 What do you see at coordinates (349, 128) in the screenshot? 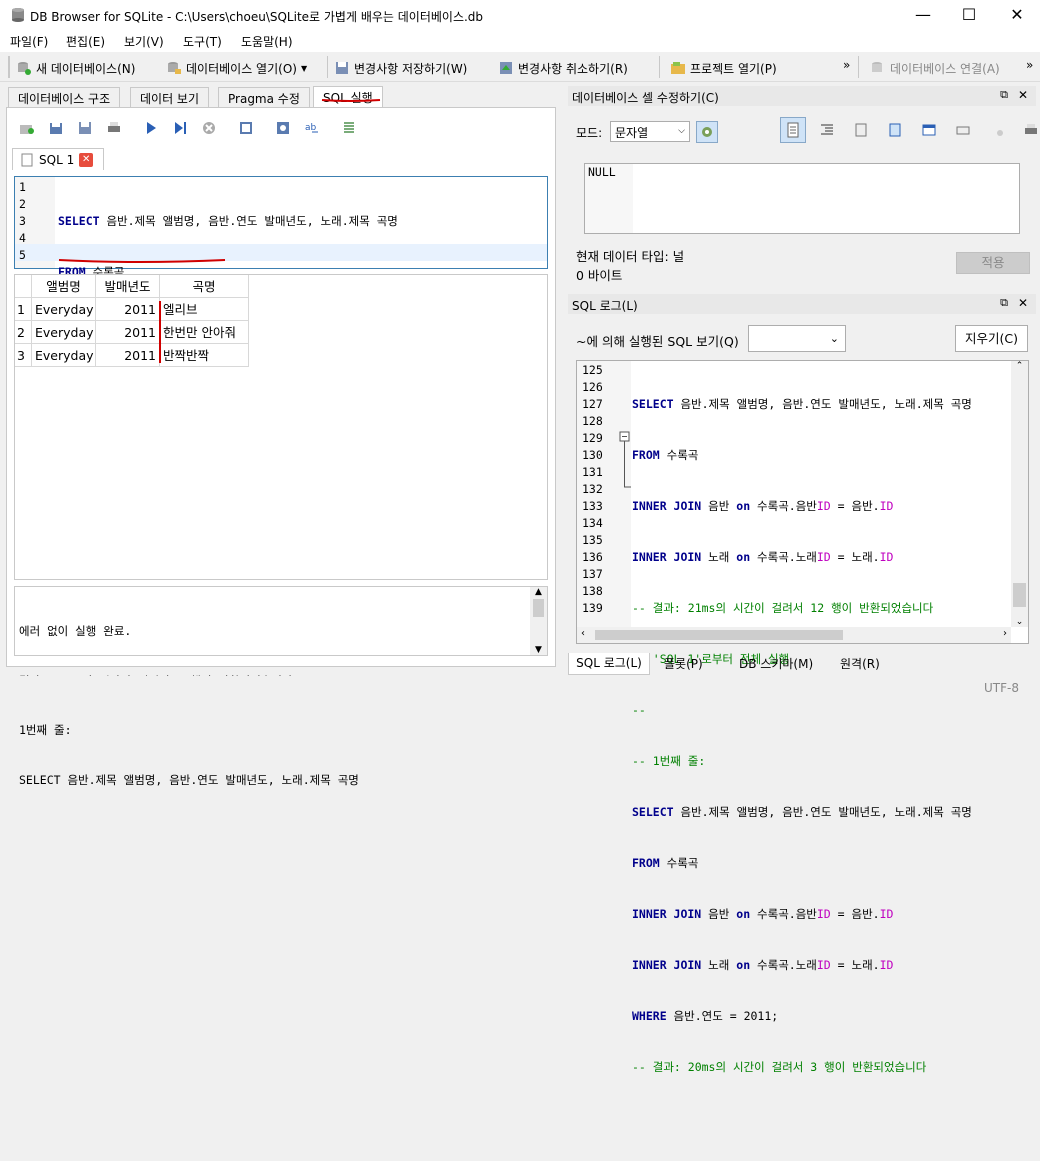
I see `comment-button` at bounding box center [349, 128].